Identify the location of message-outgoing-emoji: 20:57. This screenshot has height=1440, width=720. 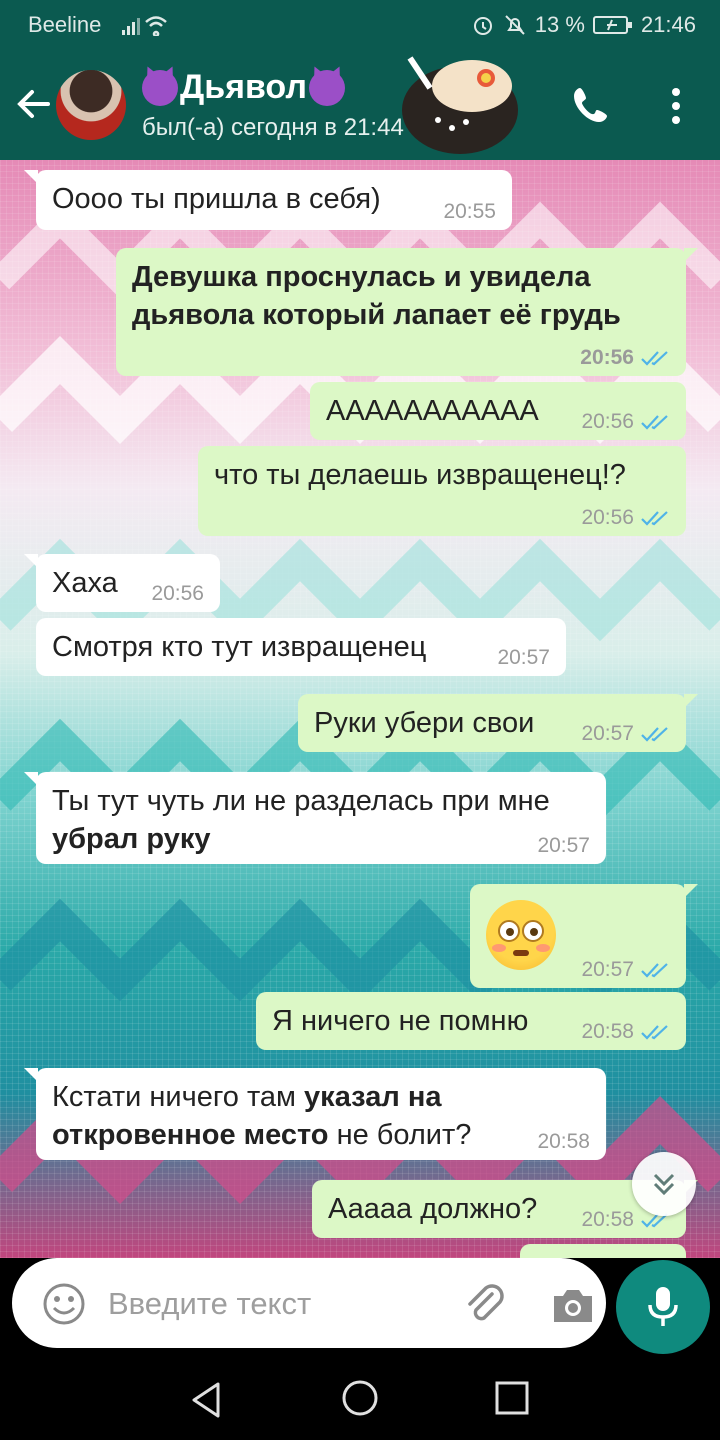
(584, 936).